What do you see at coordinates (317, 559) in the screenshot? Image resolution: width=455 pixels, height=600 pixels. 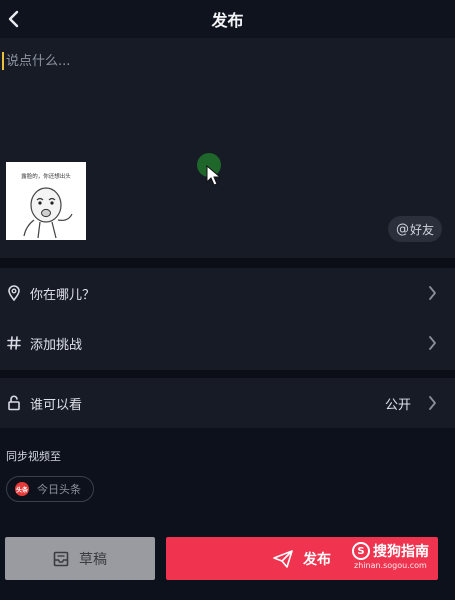 I see `publish-label: 发布` at bounding box center [317, 559].